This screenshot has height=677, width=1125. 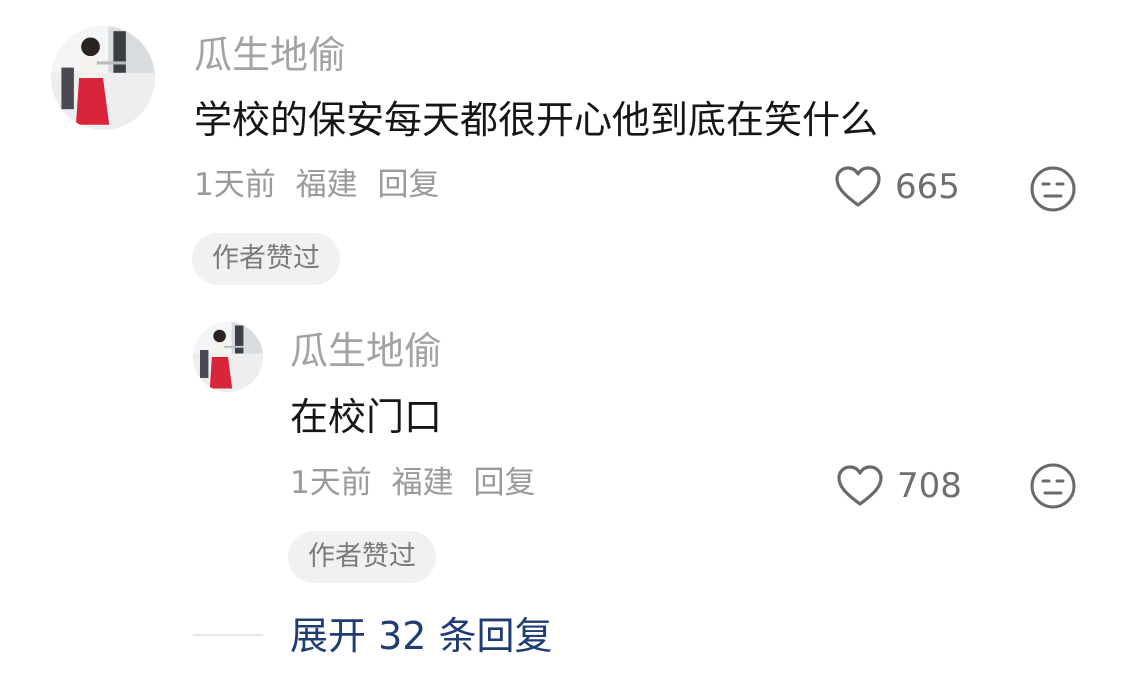 I want to click on comment-text: 学校的保安每天都很开心他到底在笑什么, so click(x=536, y=120).